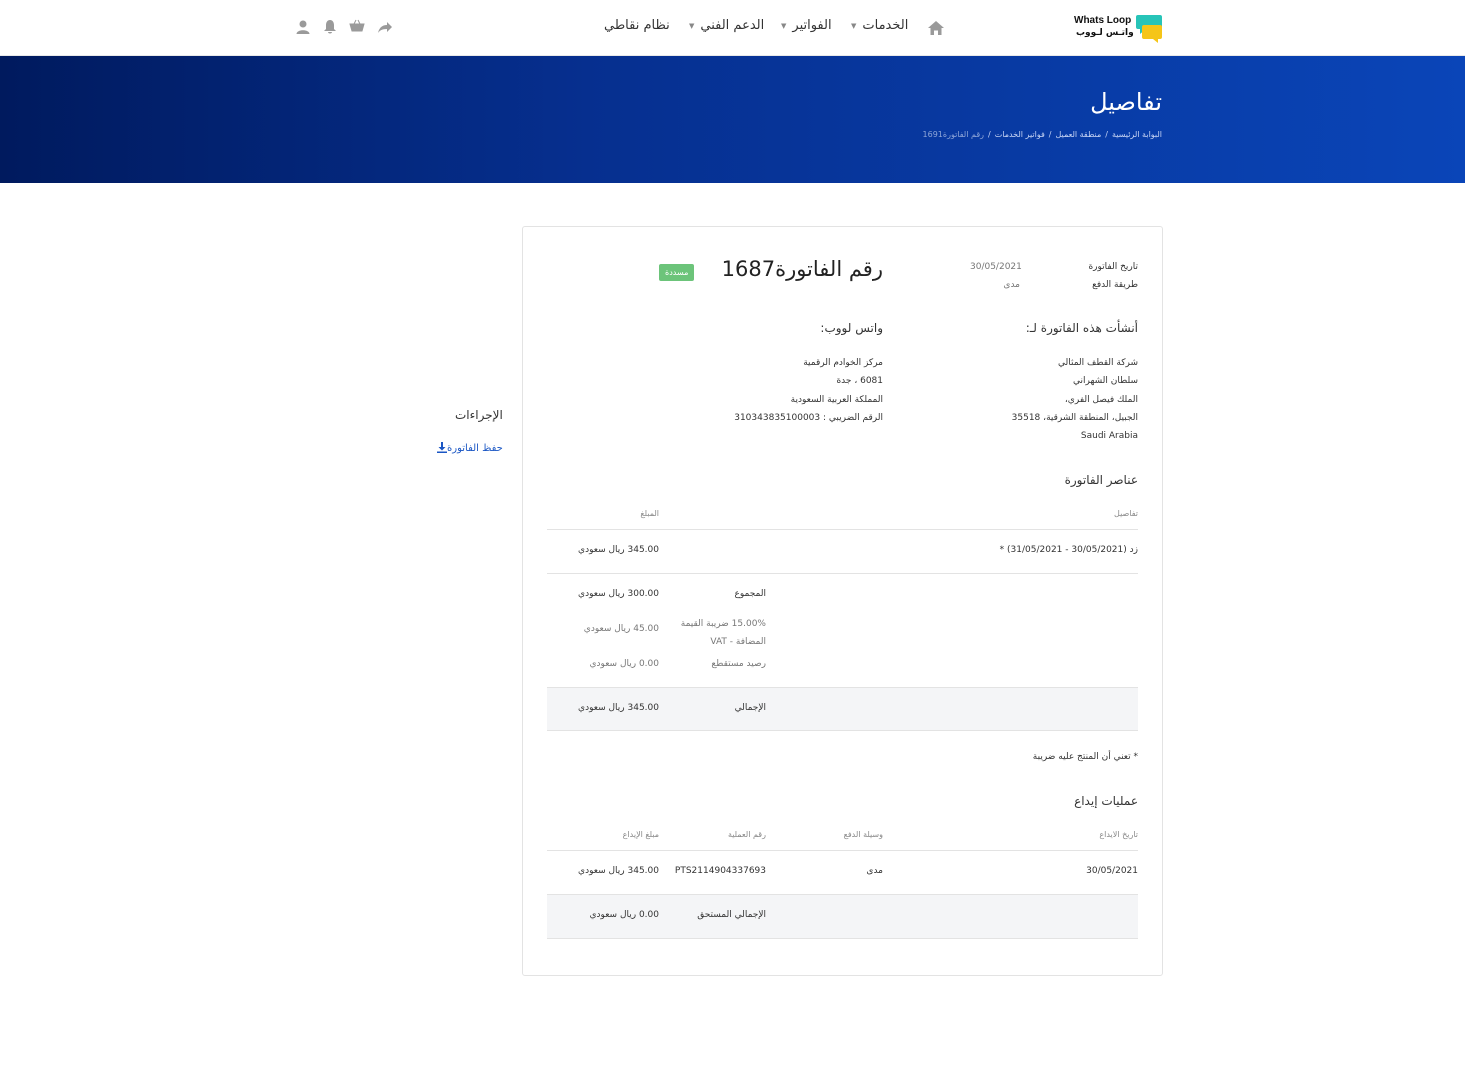 The height and width of the screenshot is (1080, 1465). Describe the element at coordinates (1113, 267) in the screenshot. I see `invoice-date-label: تاريخ الفاتورة` at that location.